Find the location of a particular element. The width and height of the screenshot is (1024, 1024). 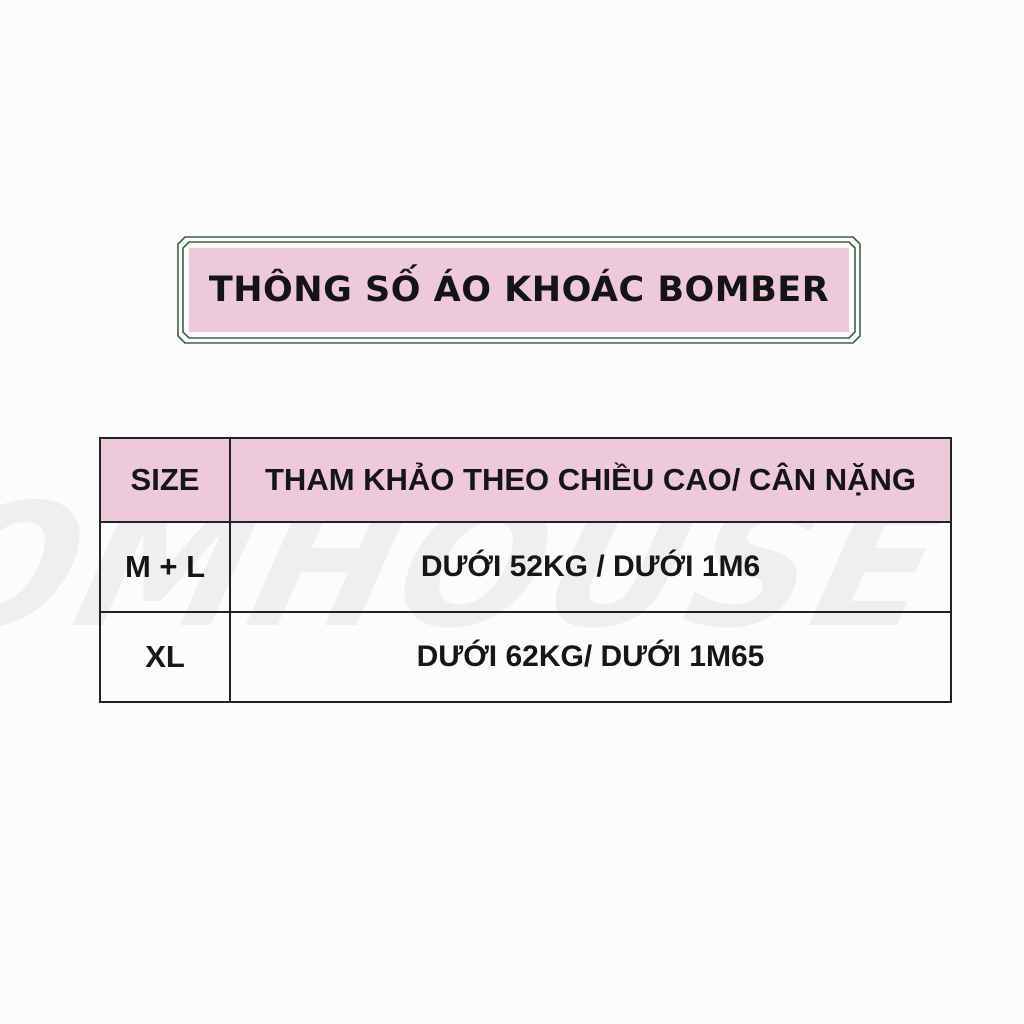

size-cell: XL is located at coordinates (165, 657).